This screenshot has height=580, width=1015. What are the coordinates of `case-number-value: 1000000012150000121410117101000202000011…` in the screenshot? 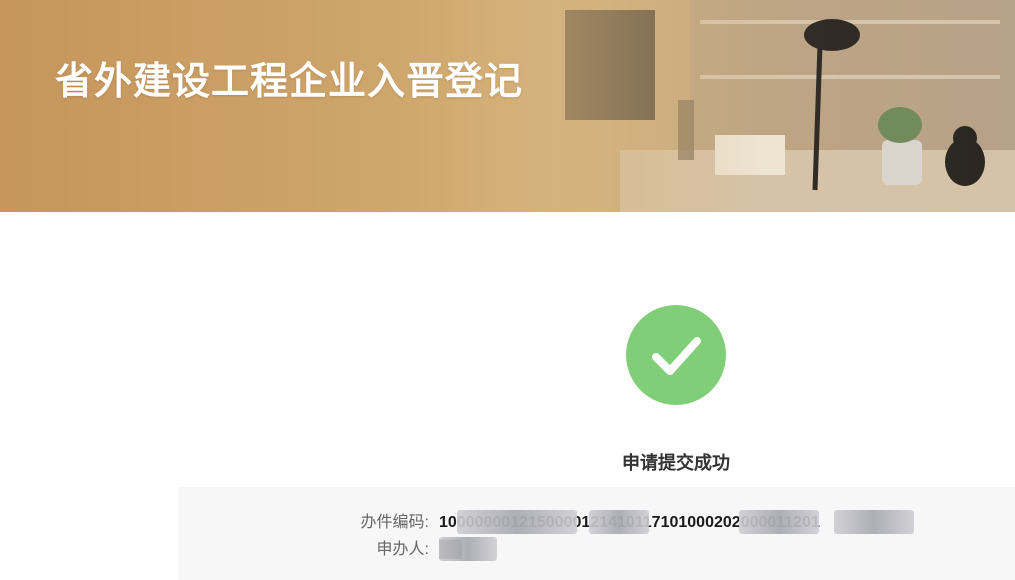 It's located at (676, 522).